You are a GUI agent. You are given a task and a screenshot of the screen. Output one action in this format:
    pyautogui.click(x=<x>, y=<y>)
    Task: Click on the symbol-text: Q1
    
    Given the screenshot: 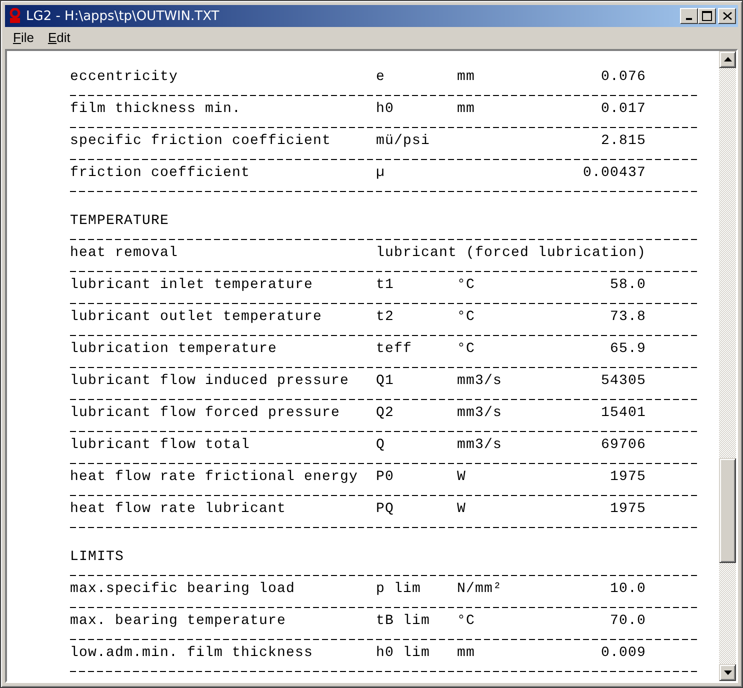 What is the action you would take?
    pyautogui.click(x=386, y=381)
    